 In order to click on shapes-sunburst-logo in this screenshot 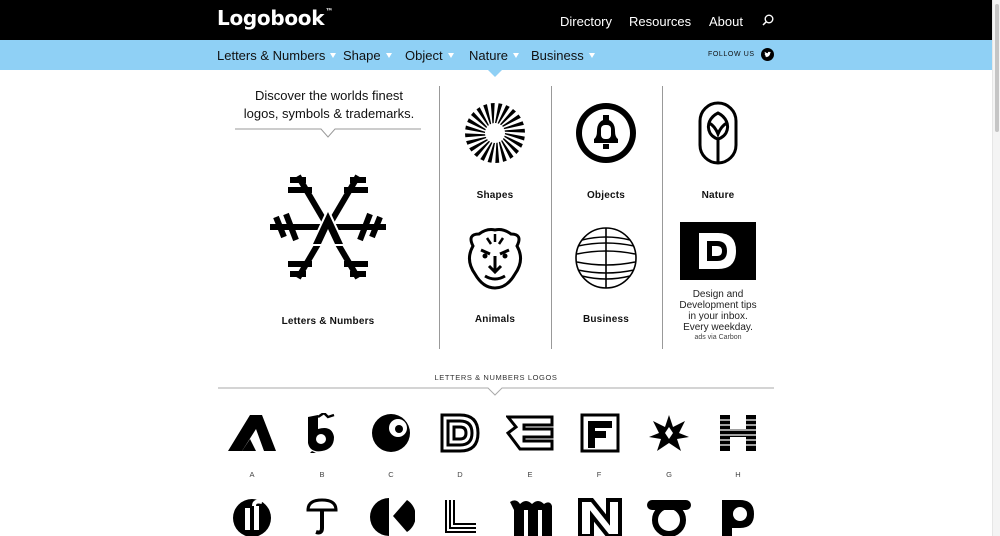, I will do `click(495, 133)`.